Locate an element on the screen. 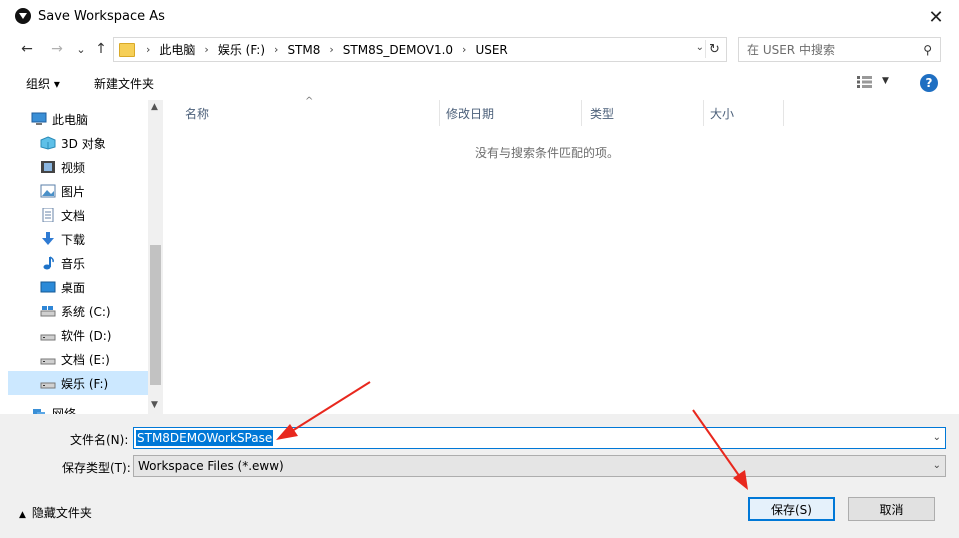 The width and height of the screenshot is (959, 538). address-dropdown-icon: ⌄ is located at coordinates (700, 47).